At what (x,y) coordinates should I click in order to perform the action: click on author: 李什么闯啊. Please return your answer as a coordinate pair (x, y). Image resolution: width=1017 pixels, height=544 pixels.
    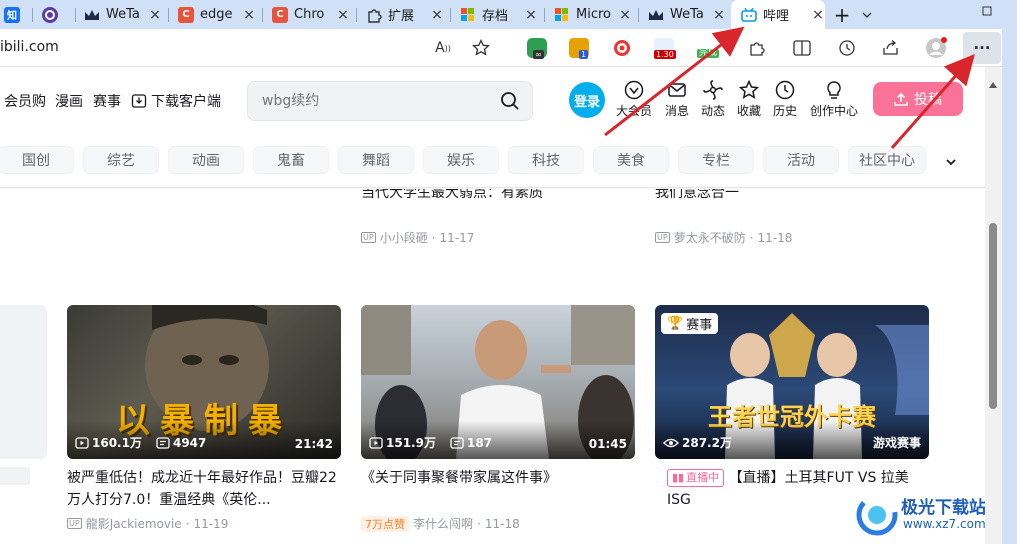
    Looking at the image, I should click on (443, 523).